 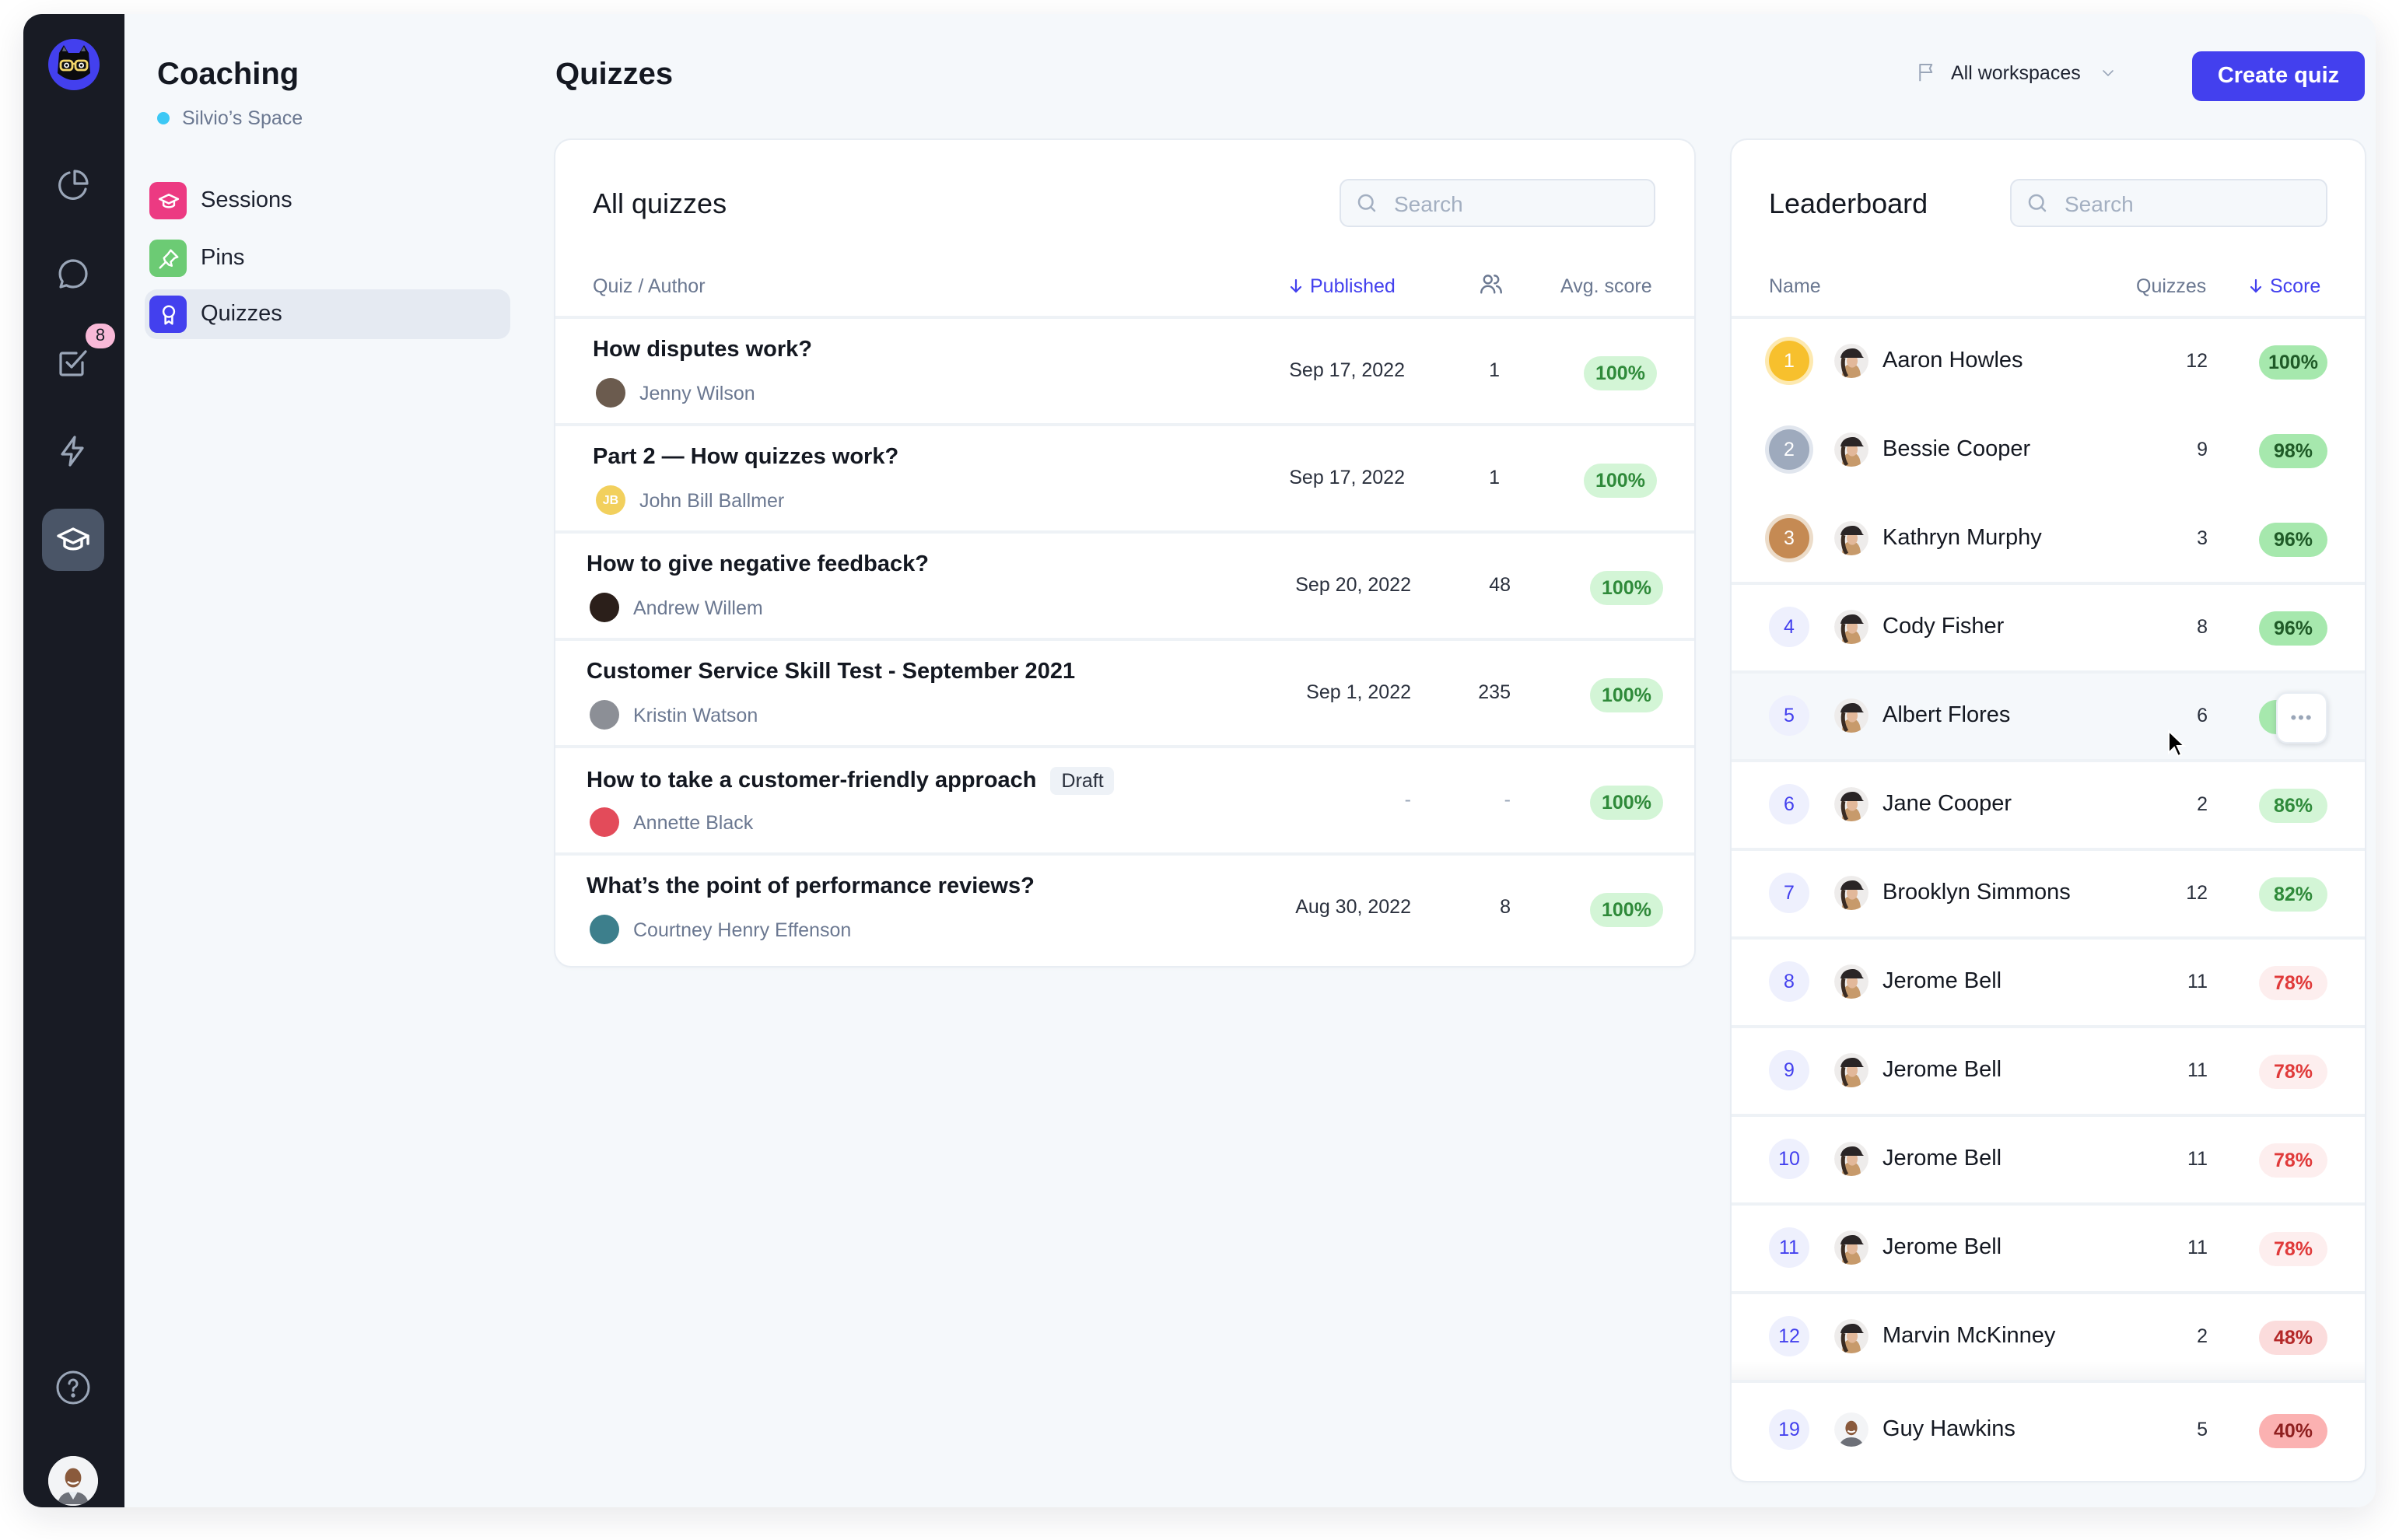 What do you see at coordinates (2048, 1161) in the screenshot?
I see `leaderboard-row: 10 Jerome Bell 11 78%` at bounding box center [2048, 1161].